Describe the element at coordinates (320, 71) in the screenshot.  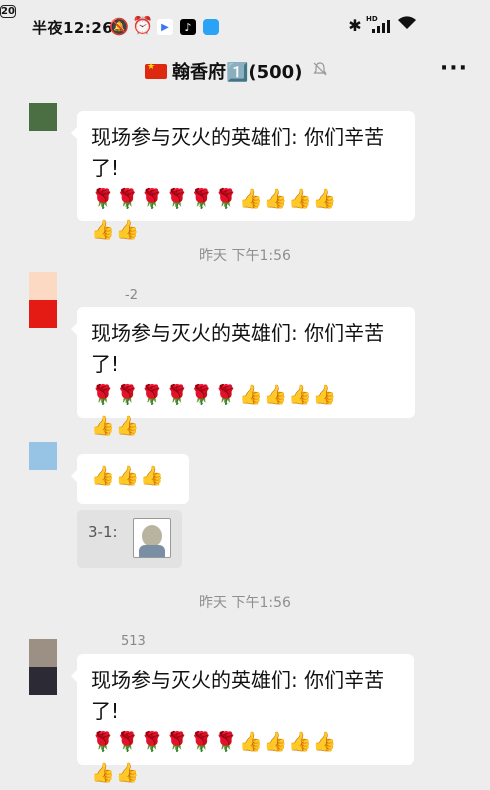
I see `bell-slash-icon` at that location.